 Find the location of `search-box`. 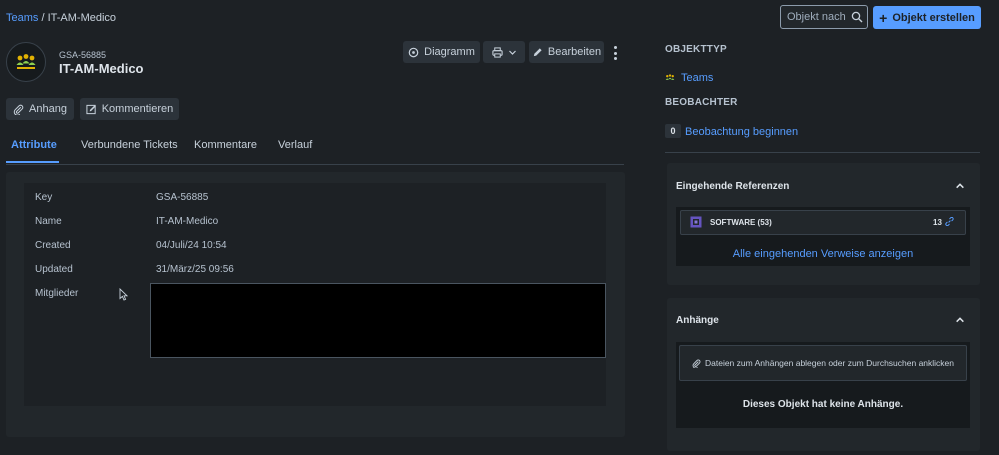

search-box is located at coordinates (824, 17).